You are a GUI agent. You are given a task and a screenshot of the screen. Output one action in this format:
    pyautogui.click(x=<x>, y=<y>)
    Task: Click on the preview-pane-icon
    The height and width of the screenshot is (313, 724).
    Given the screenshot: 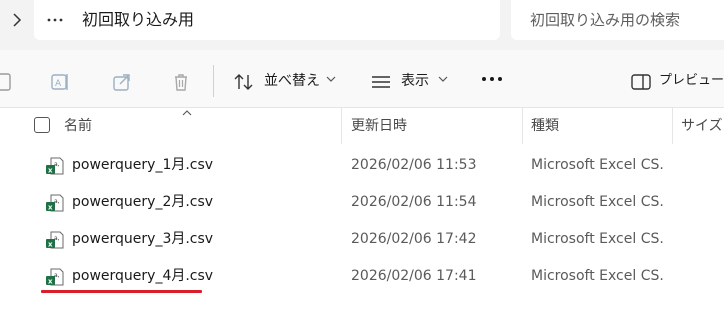 What is the action you would take?
    pyautogui.click(x=641, y=82)
    